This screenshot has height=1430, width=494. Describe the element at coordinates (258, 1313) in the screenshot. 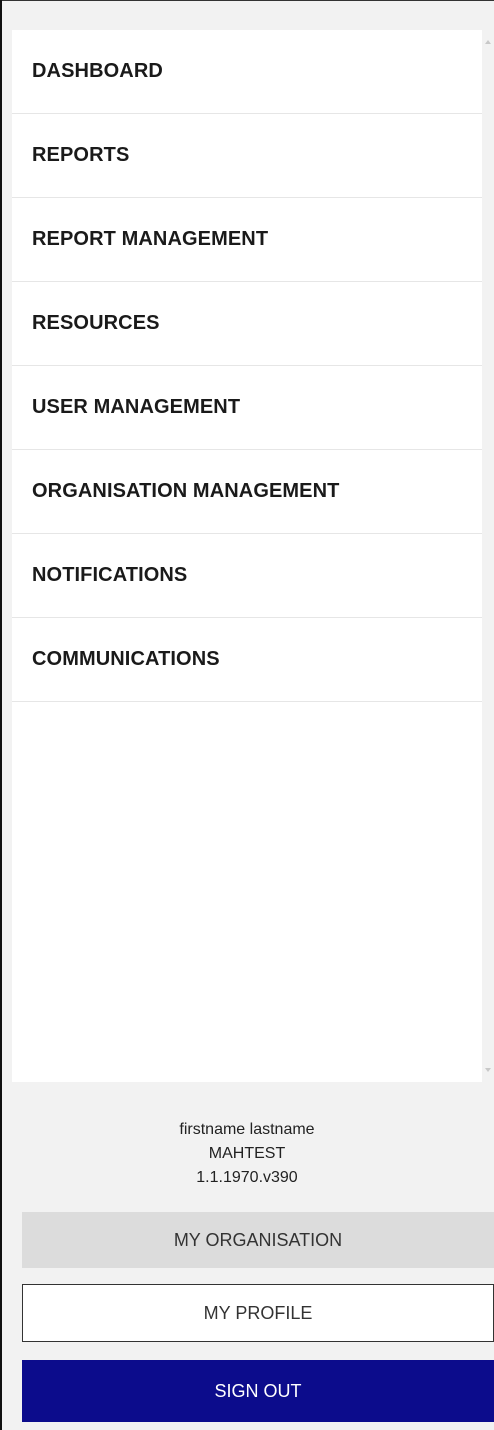

I see `my-profile-button: MY PROFILE` at that location.